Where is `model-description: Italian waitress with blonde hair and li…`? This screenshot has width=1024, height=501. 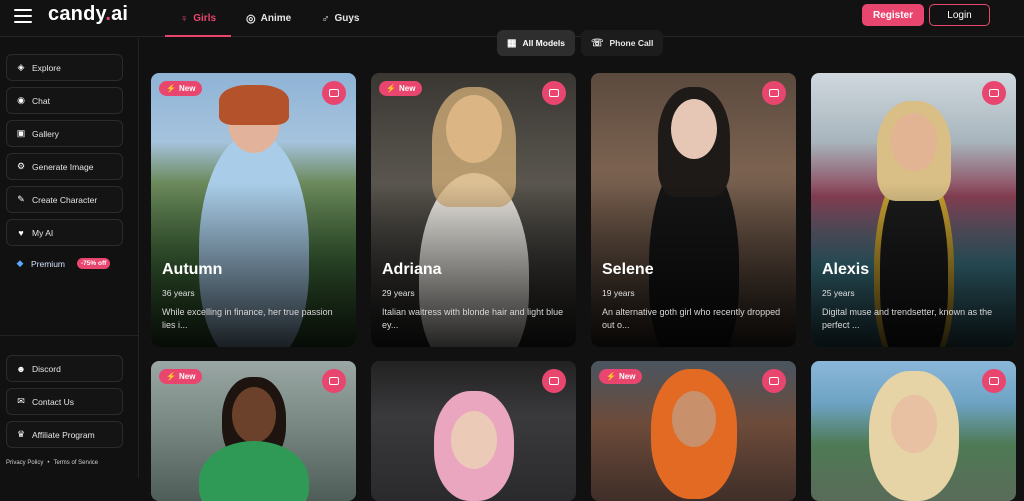 model-description: Italian waitress with blonde hair and li… is located at coordinates (473, 318).